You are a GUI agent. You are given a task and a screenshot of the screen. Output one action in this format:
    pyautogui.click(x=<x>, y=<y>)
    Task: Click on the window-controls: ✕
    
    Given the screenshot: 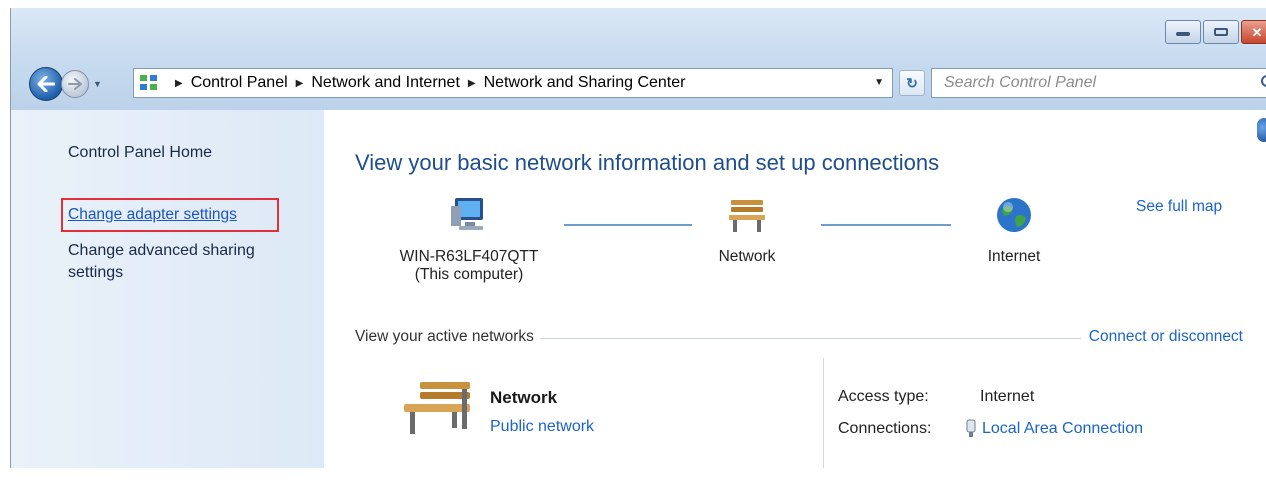 What is the action you would take?
    pyautogui.click(x=1215, y=32)
    